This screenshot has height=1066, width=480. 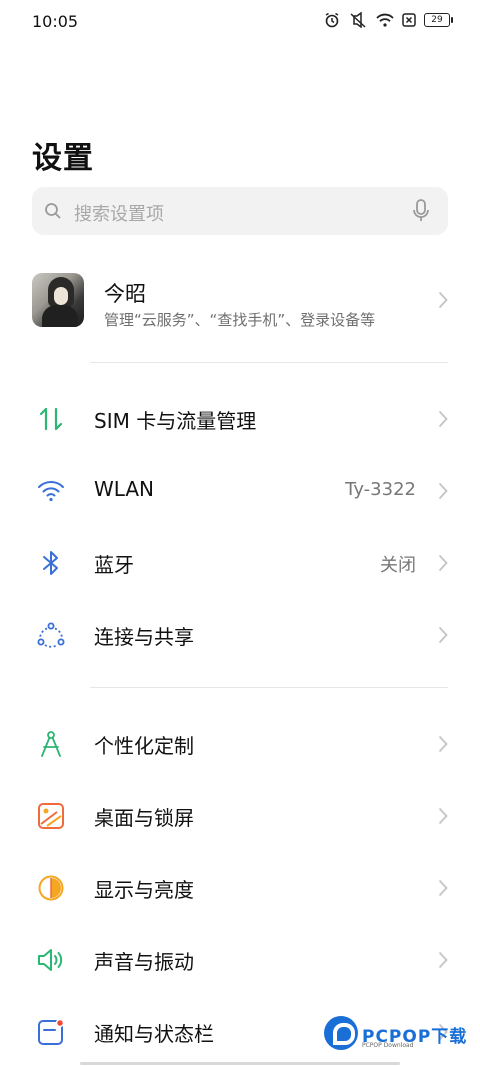 I want to click on settings-item-sound-vibration: 声音与振动, so click(x=240, y=959).